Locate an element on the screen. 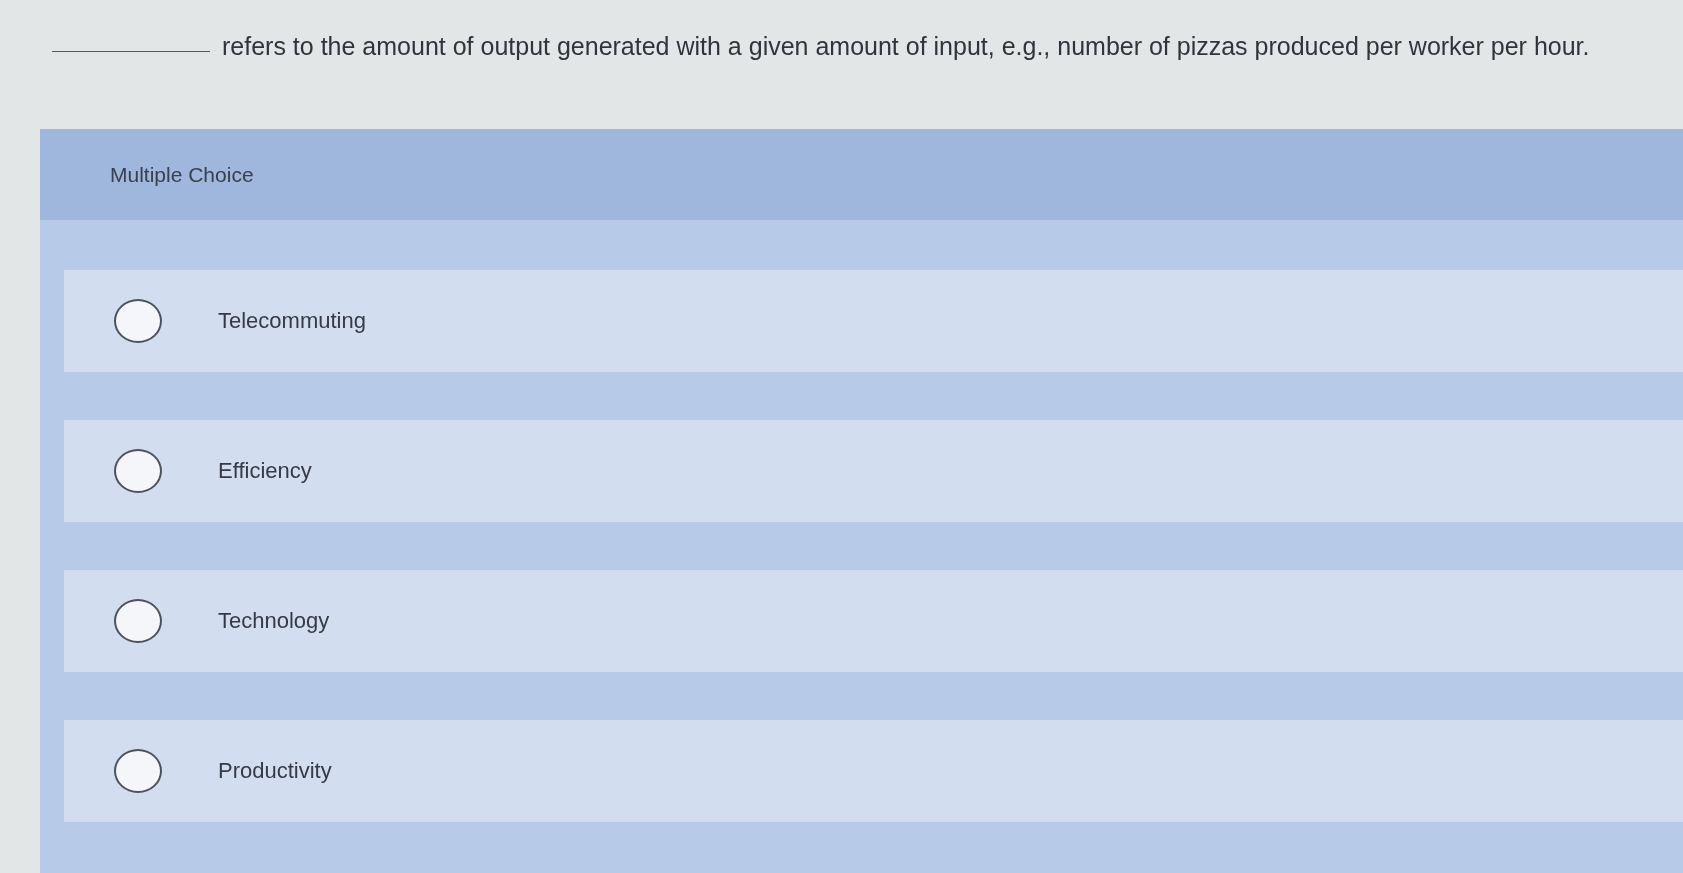  option-label: Telecommuting is located at coordinates (292, 321).